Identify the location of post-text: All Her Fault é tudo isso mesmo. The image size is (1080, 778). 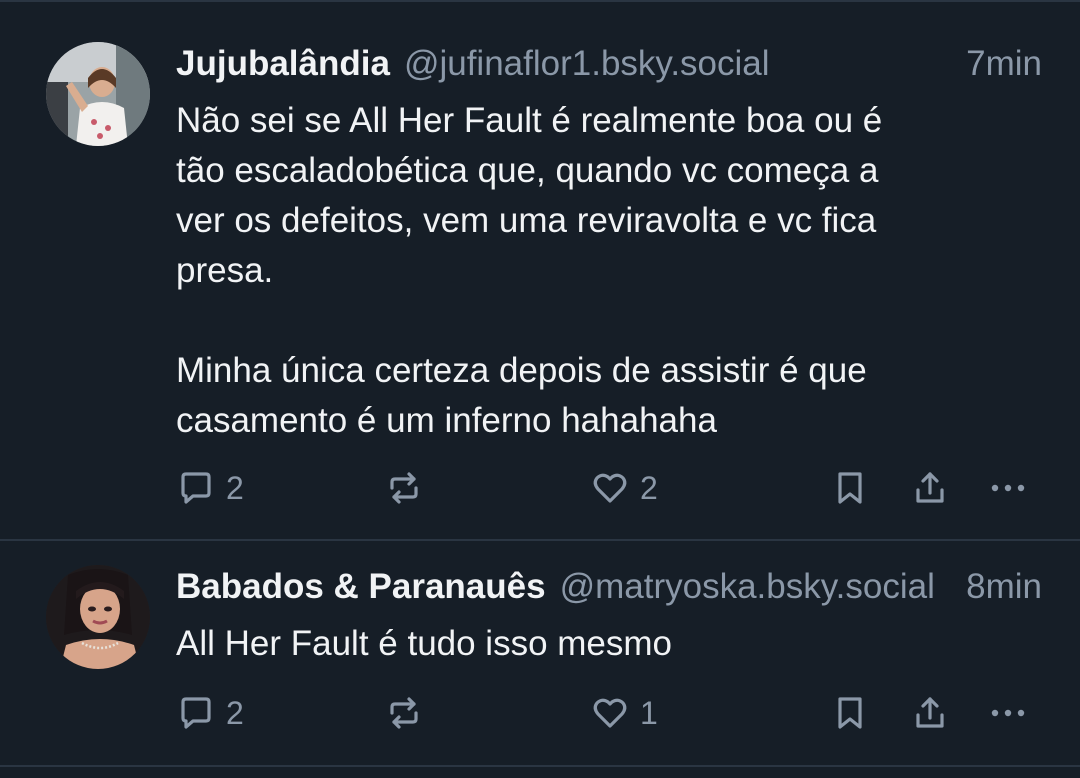
(424, 643).